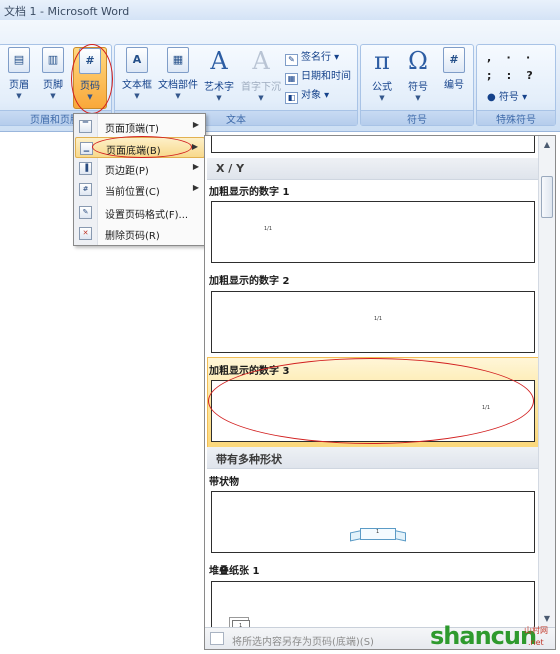 This screenshot has width=560, height=654. What do you see at coordinates (140, 168) in the screenshot?
I see `menu-item-page-margins: ▐ 页边距(P) ▶` at bounding box center [140, 168].